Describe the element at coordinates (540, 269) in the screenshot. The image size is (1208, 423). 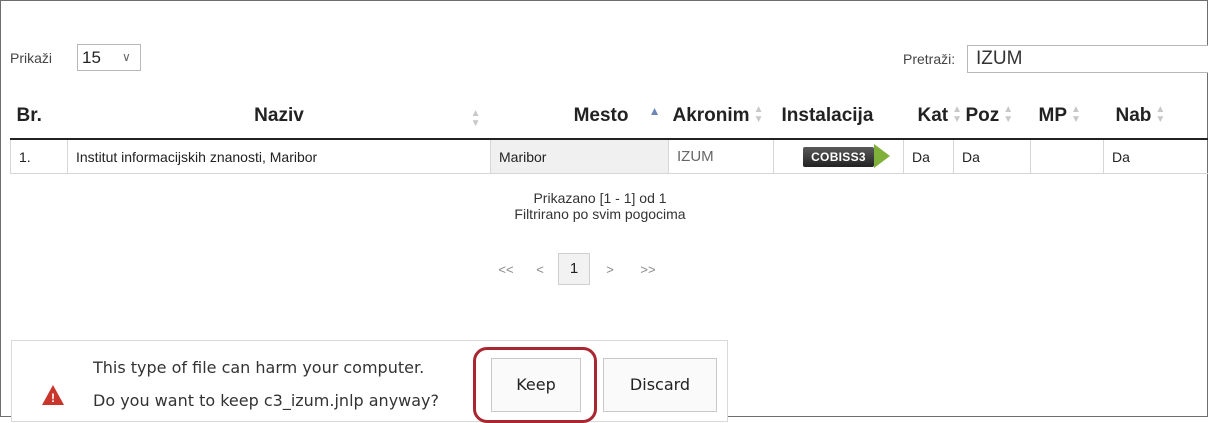
I see `previous-page-button: <` at that location.